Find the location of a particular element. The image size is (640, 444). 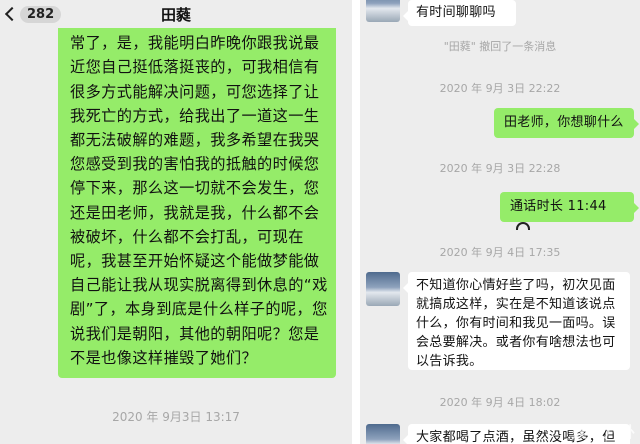

message-timestamp: 2020 年 9月 4日 18:02 is located at coordinates (500, 402).